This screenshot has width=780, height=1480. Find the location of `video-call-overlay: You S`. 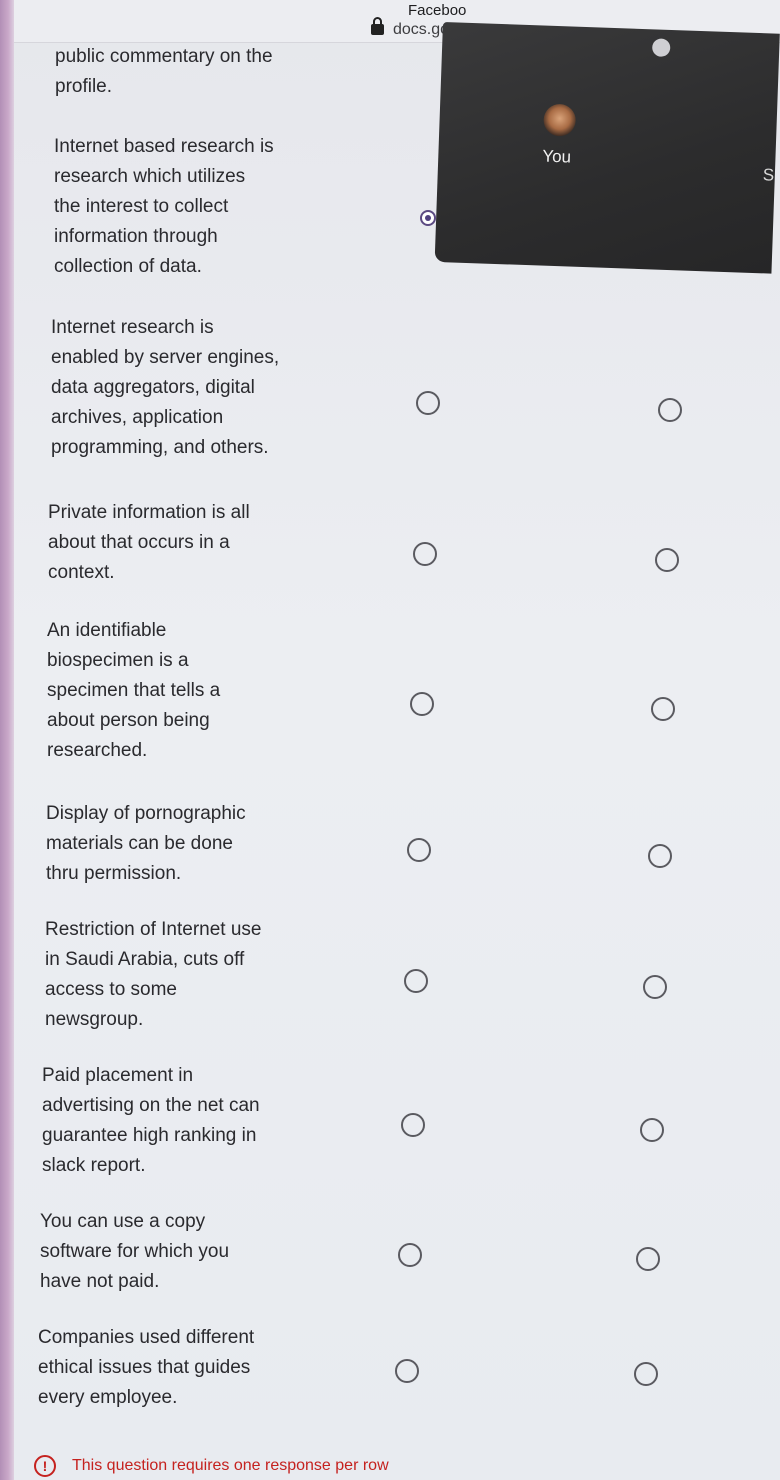

video-call-overlay: You S is located at coordinates (607, 148).